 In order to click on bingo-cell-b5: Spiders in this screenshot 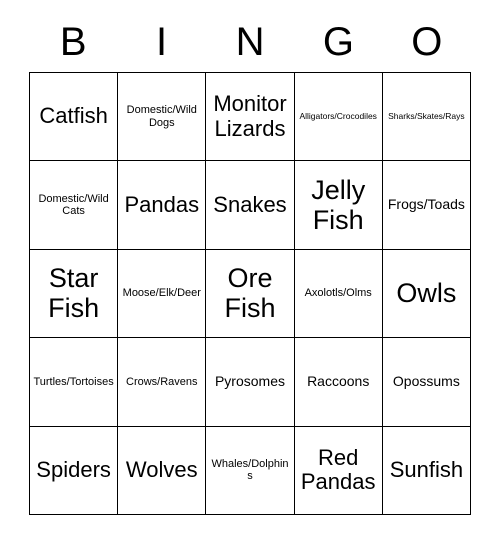, I will do `click(74, 470)`.